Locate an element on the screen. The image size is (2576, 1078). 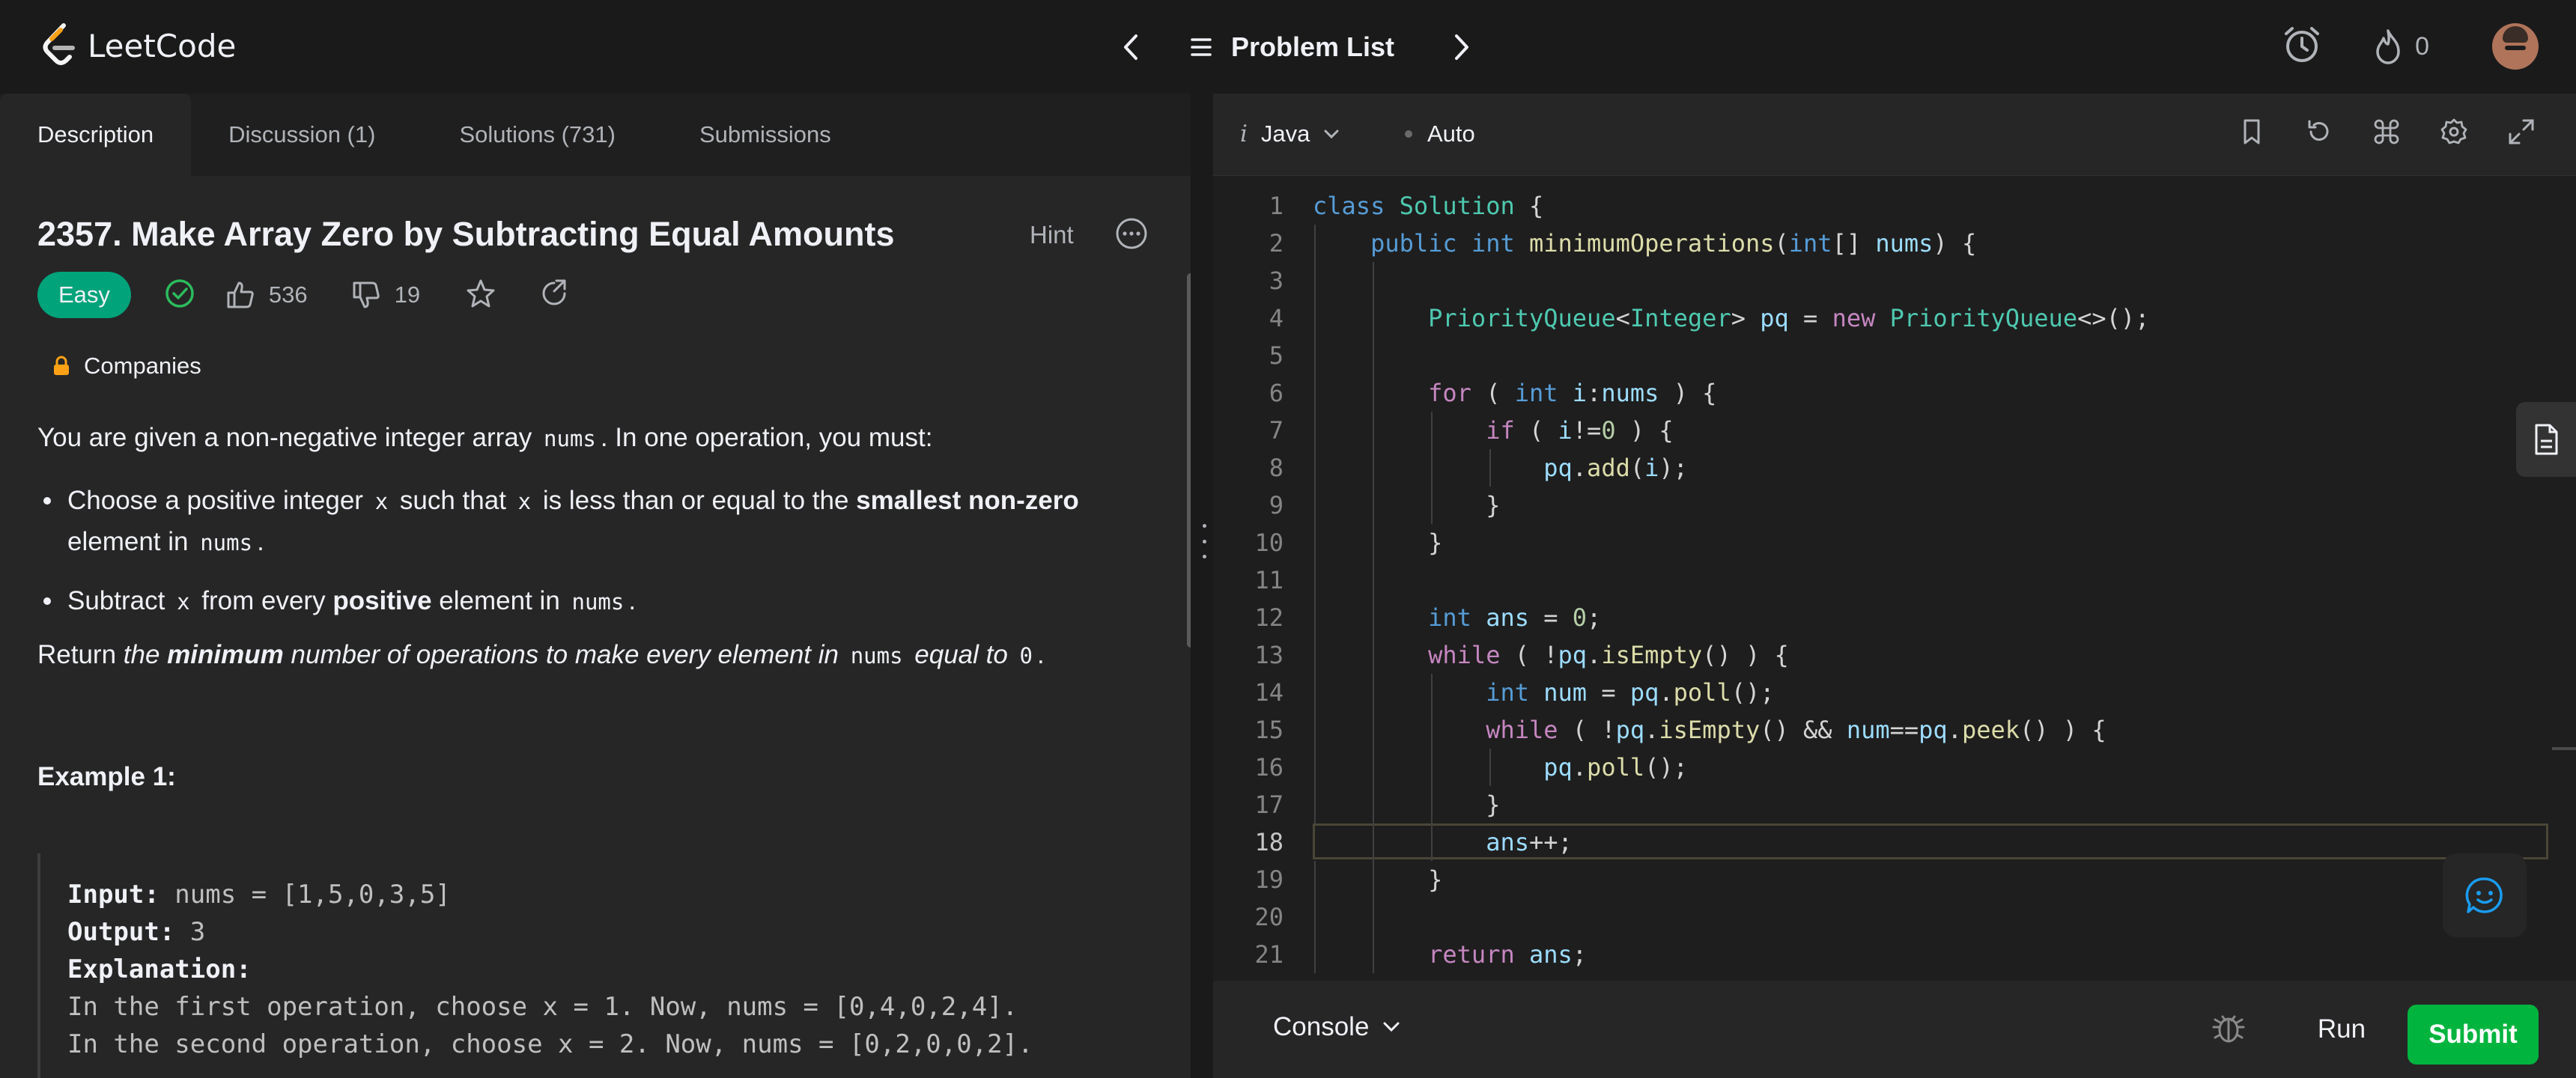
problem-navigation: Problem List is located at coordinates (1296, 47).